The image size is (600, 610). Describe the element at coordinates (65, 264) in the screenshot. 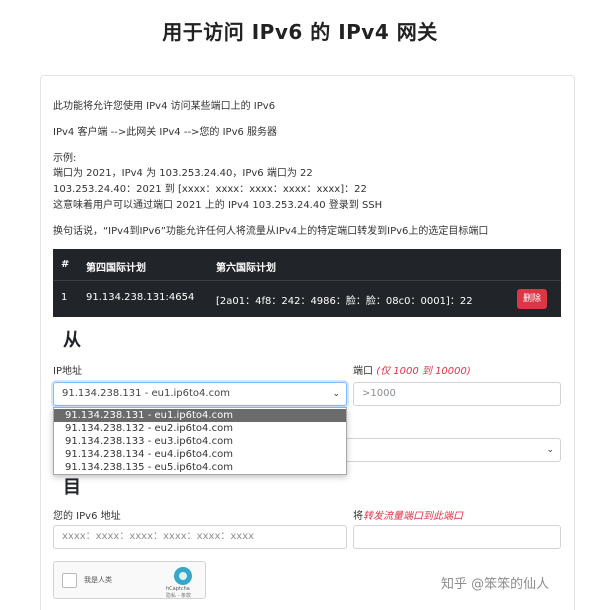

I see `header-num: #` at that location.